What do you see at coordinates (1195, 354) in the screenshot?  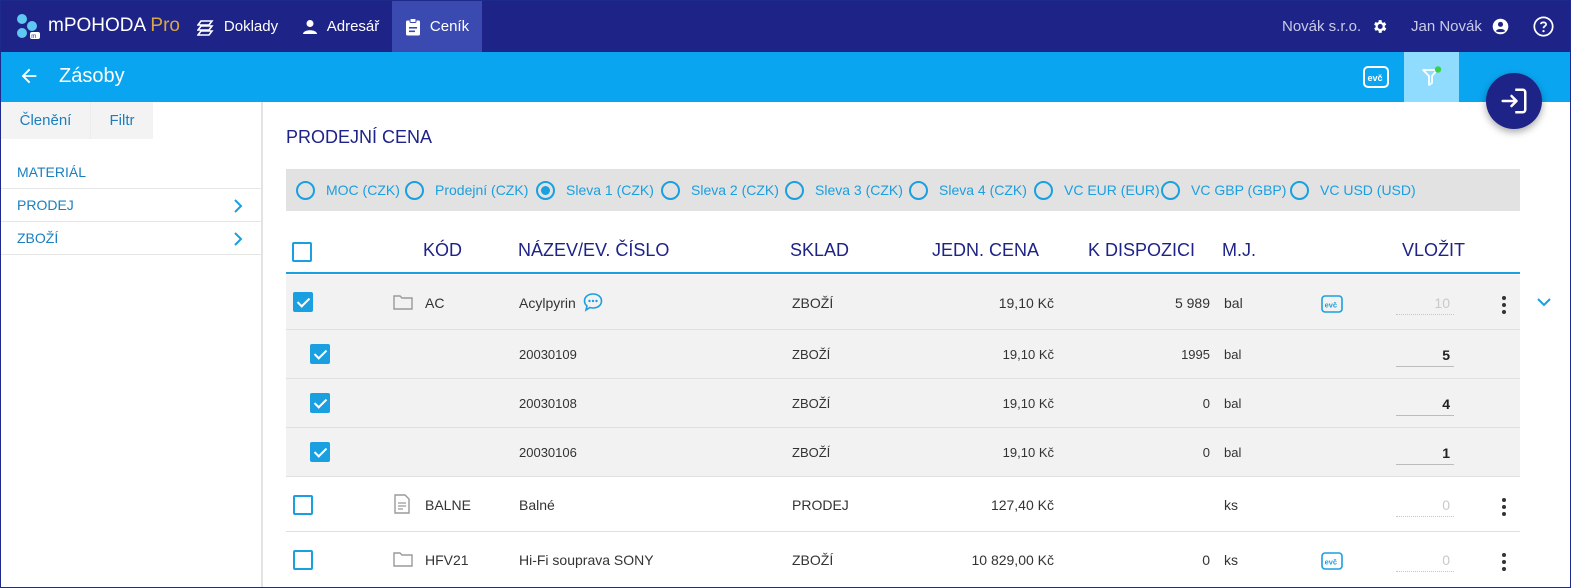 I see `row-dispozice: 1995` at bounding box center [1195, 354].